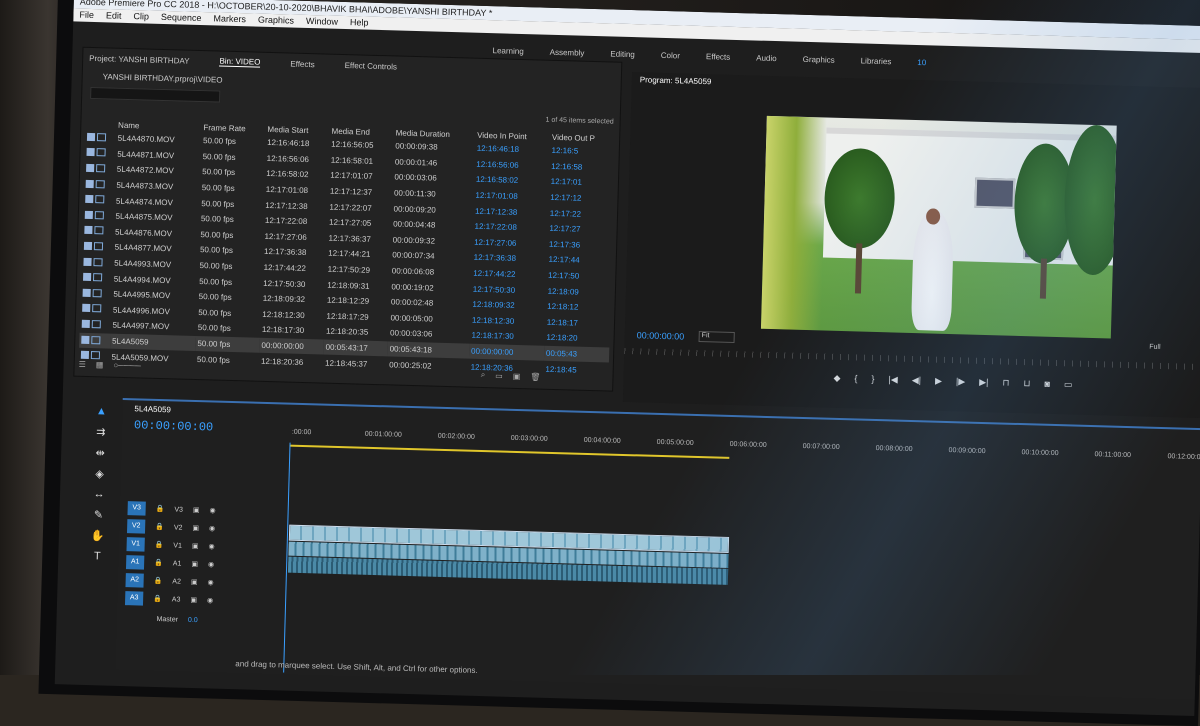  What do you see at coordinates (359, 22) in the screenshot?
I see `menu-item: Help` at bounding box center [359, 22].